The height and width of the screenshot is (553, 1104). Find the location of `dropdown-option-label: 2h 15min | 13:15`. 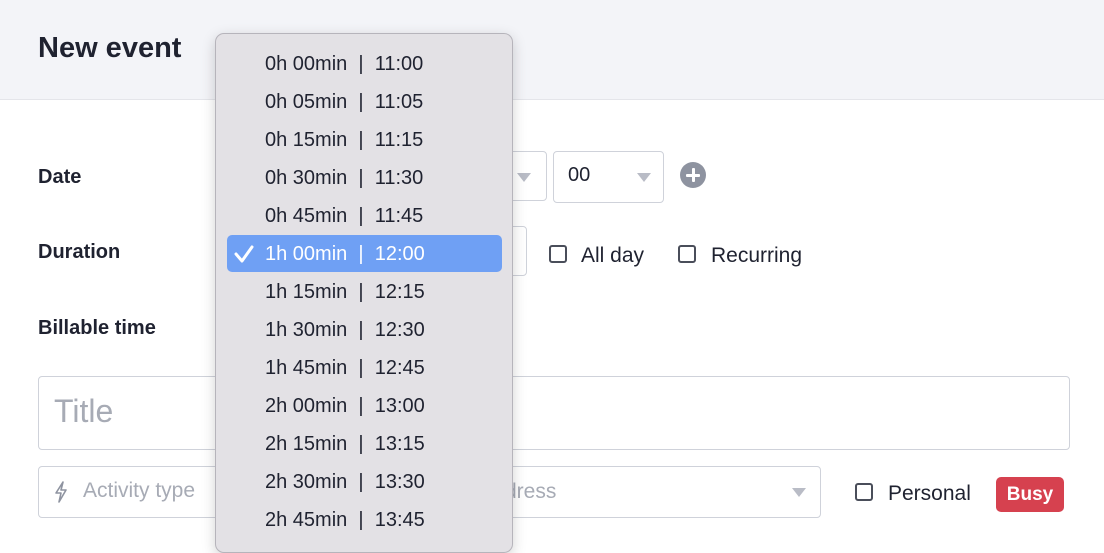

dropdown-option-label: 2h 15min | 13:15 is located at coordinates (345, 444).